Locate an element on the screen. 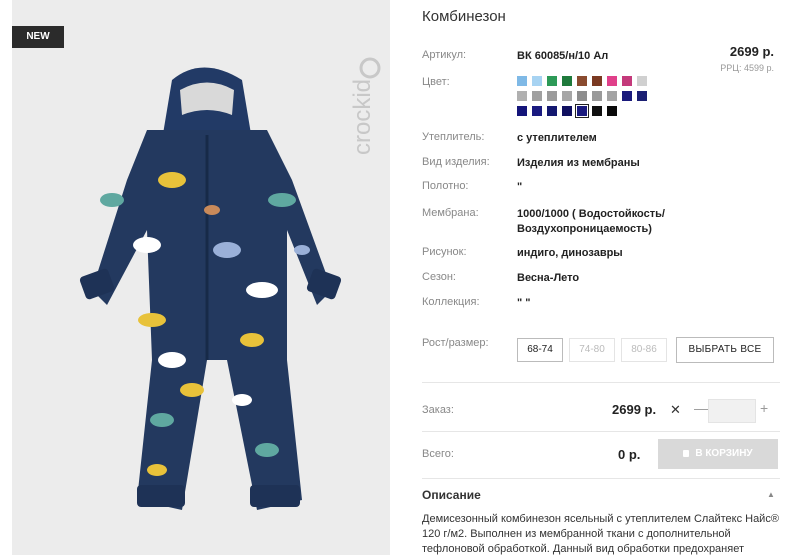 This screenshot has width=800, height=555. membrane-label: Мембрана: is located at coordinates (450, 213).